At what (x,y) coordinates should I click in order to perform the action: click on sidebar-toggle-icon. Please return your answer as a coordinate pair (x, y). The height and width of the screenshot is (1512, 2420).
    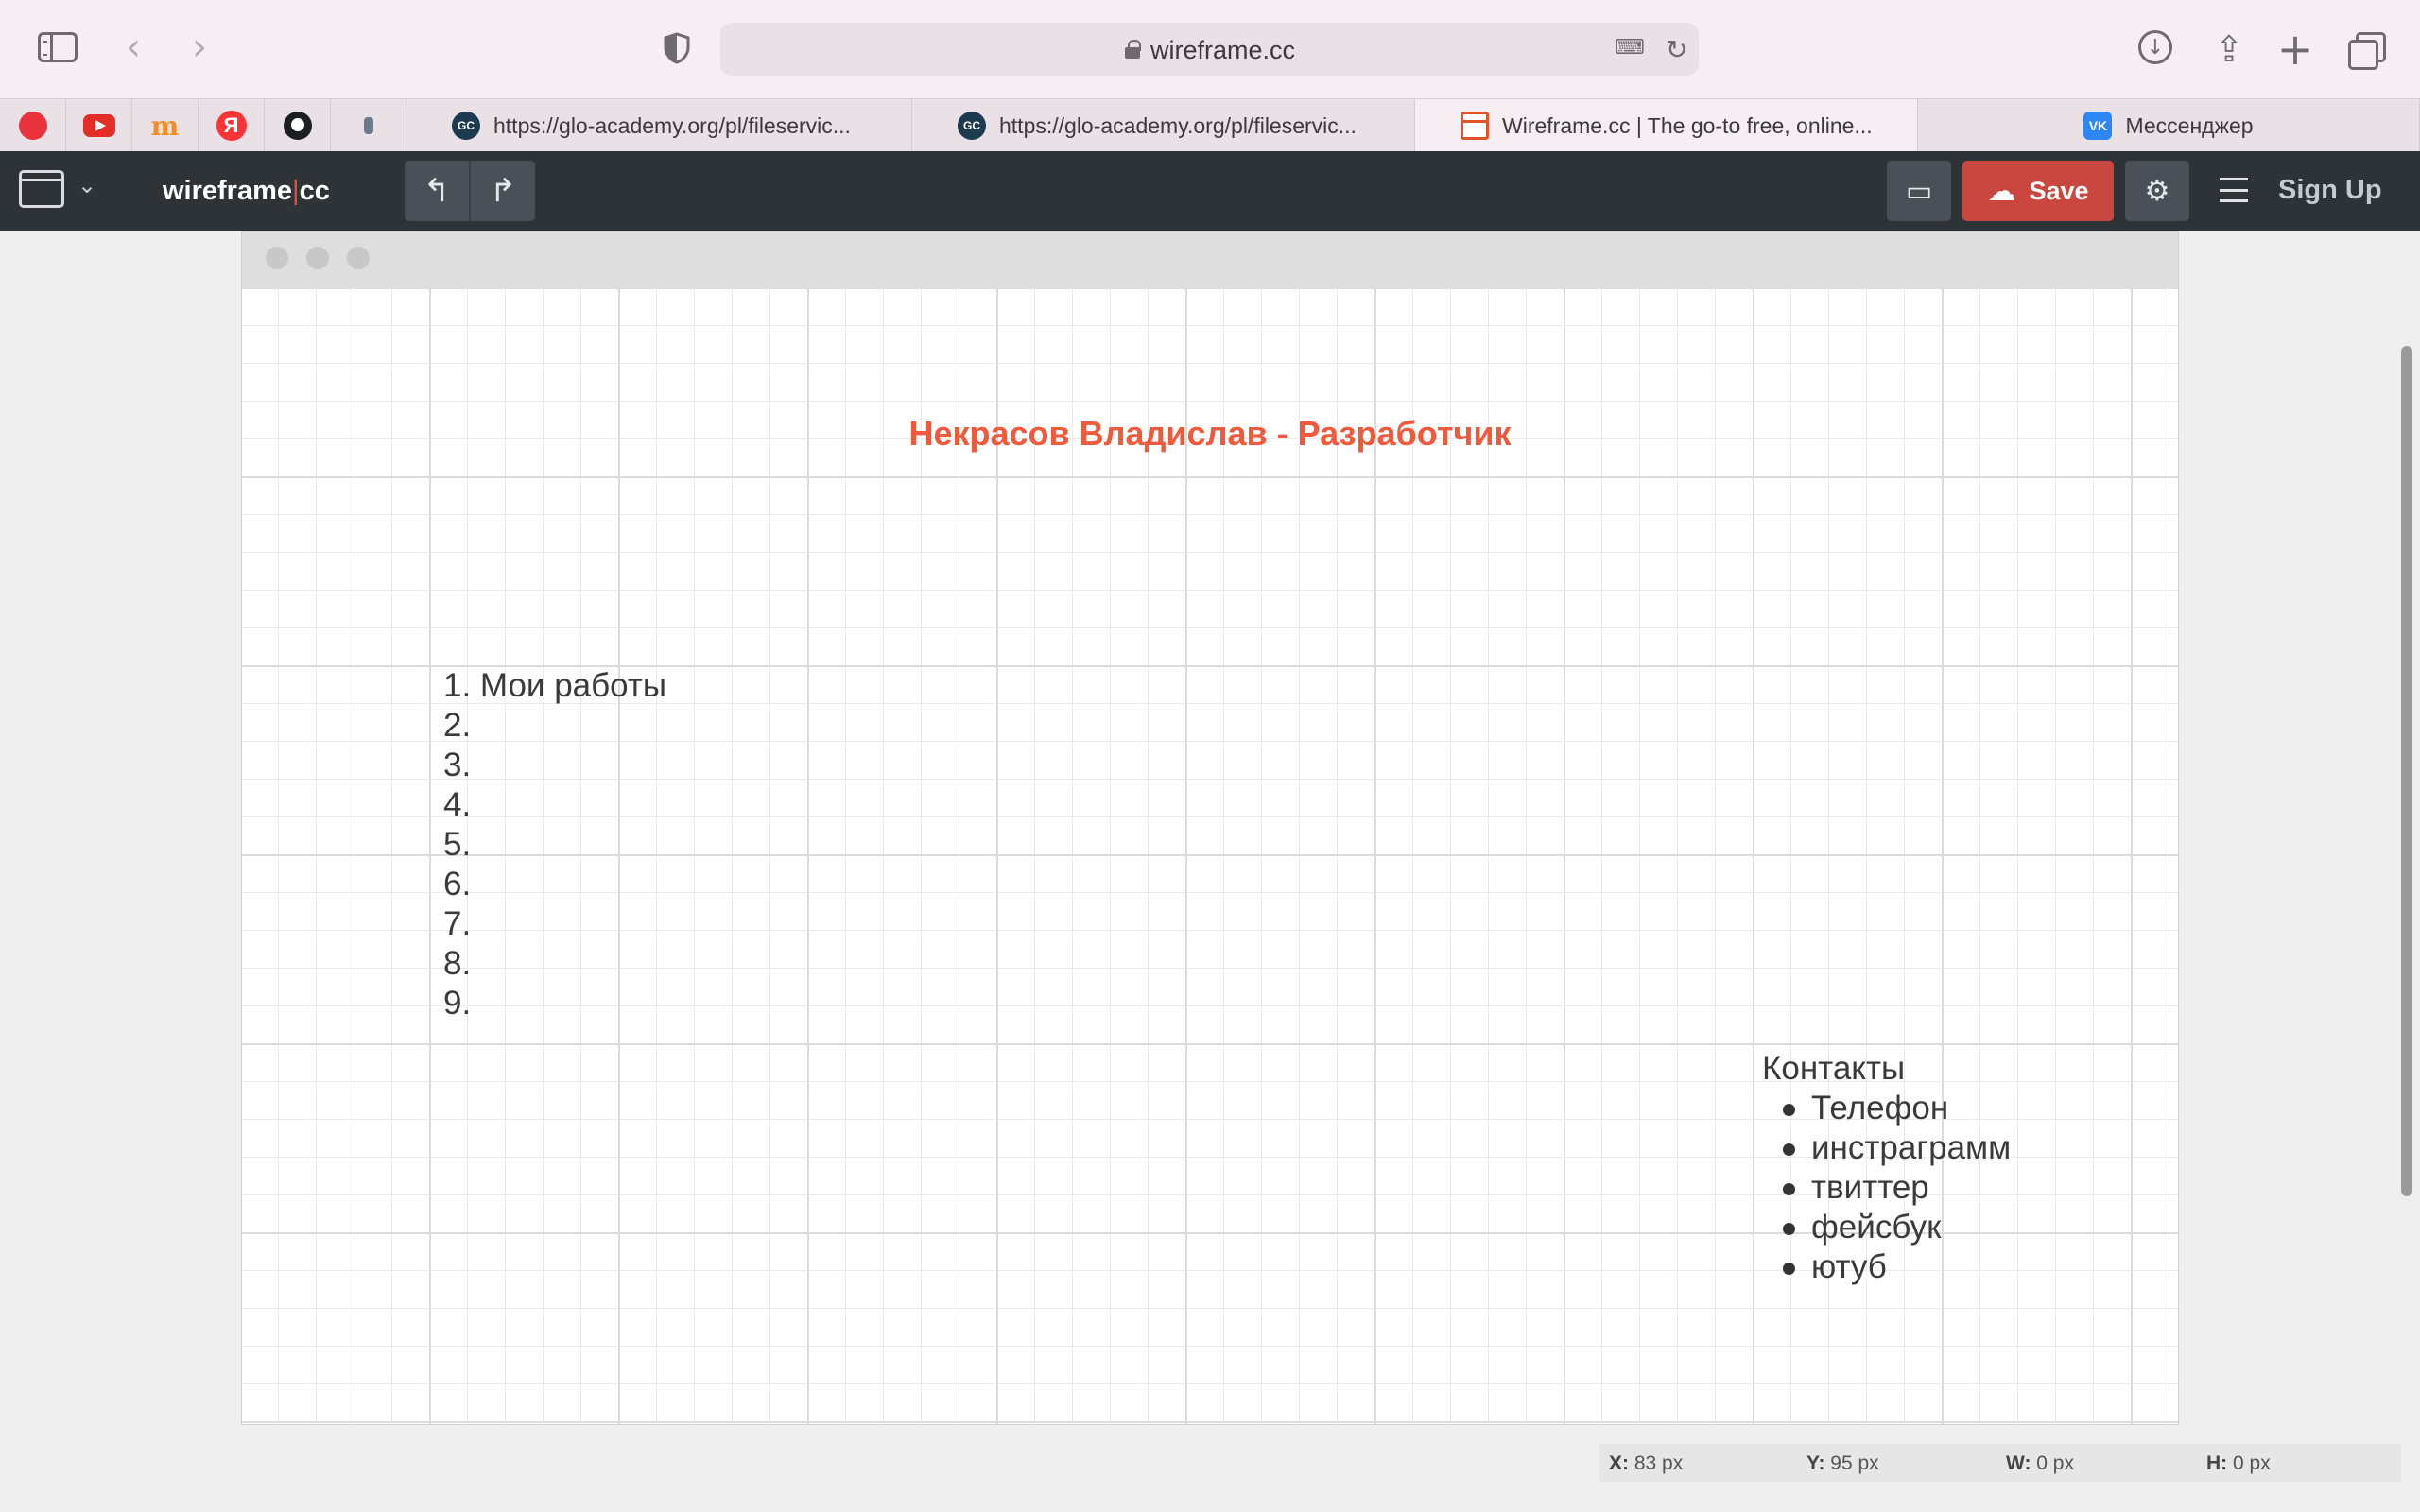
    Looking at the image, I should click on (58, 47).